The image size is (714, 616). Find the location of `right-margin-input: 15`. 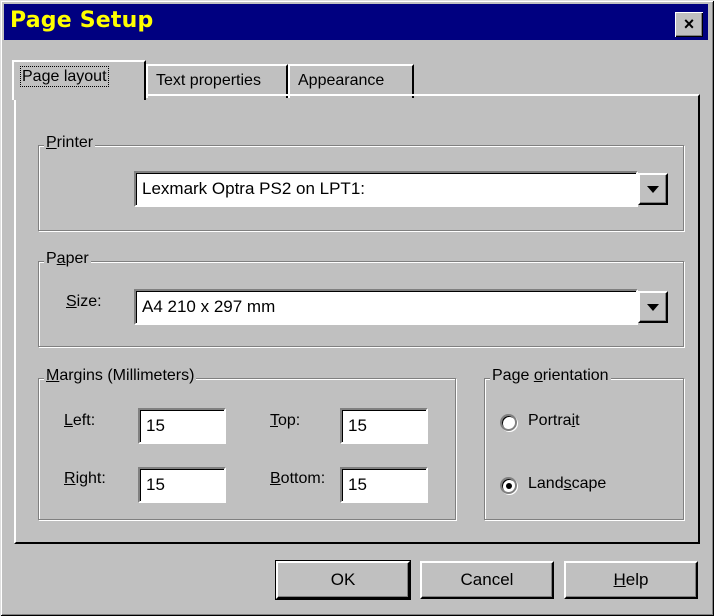

right-margin-input: 15 is located at coordinates (182, 485).